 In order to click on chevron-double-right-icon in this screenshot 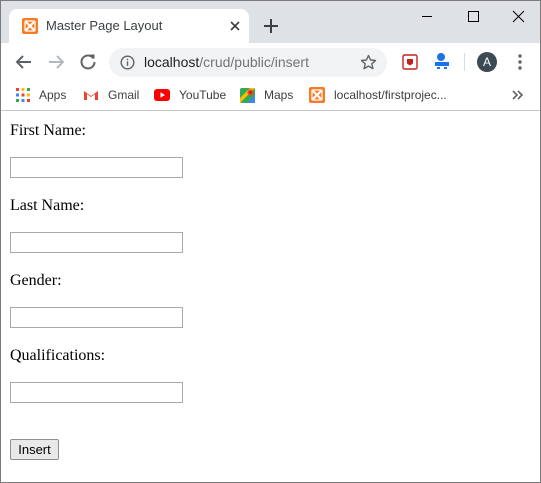, I will do `click(518, 95)`.